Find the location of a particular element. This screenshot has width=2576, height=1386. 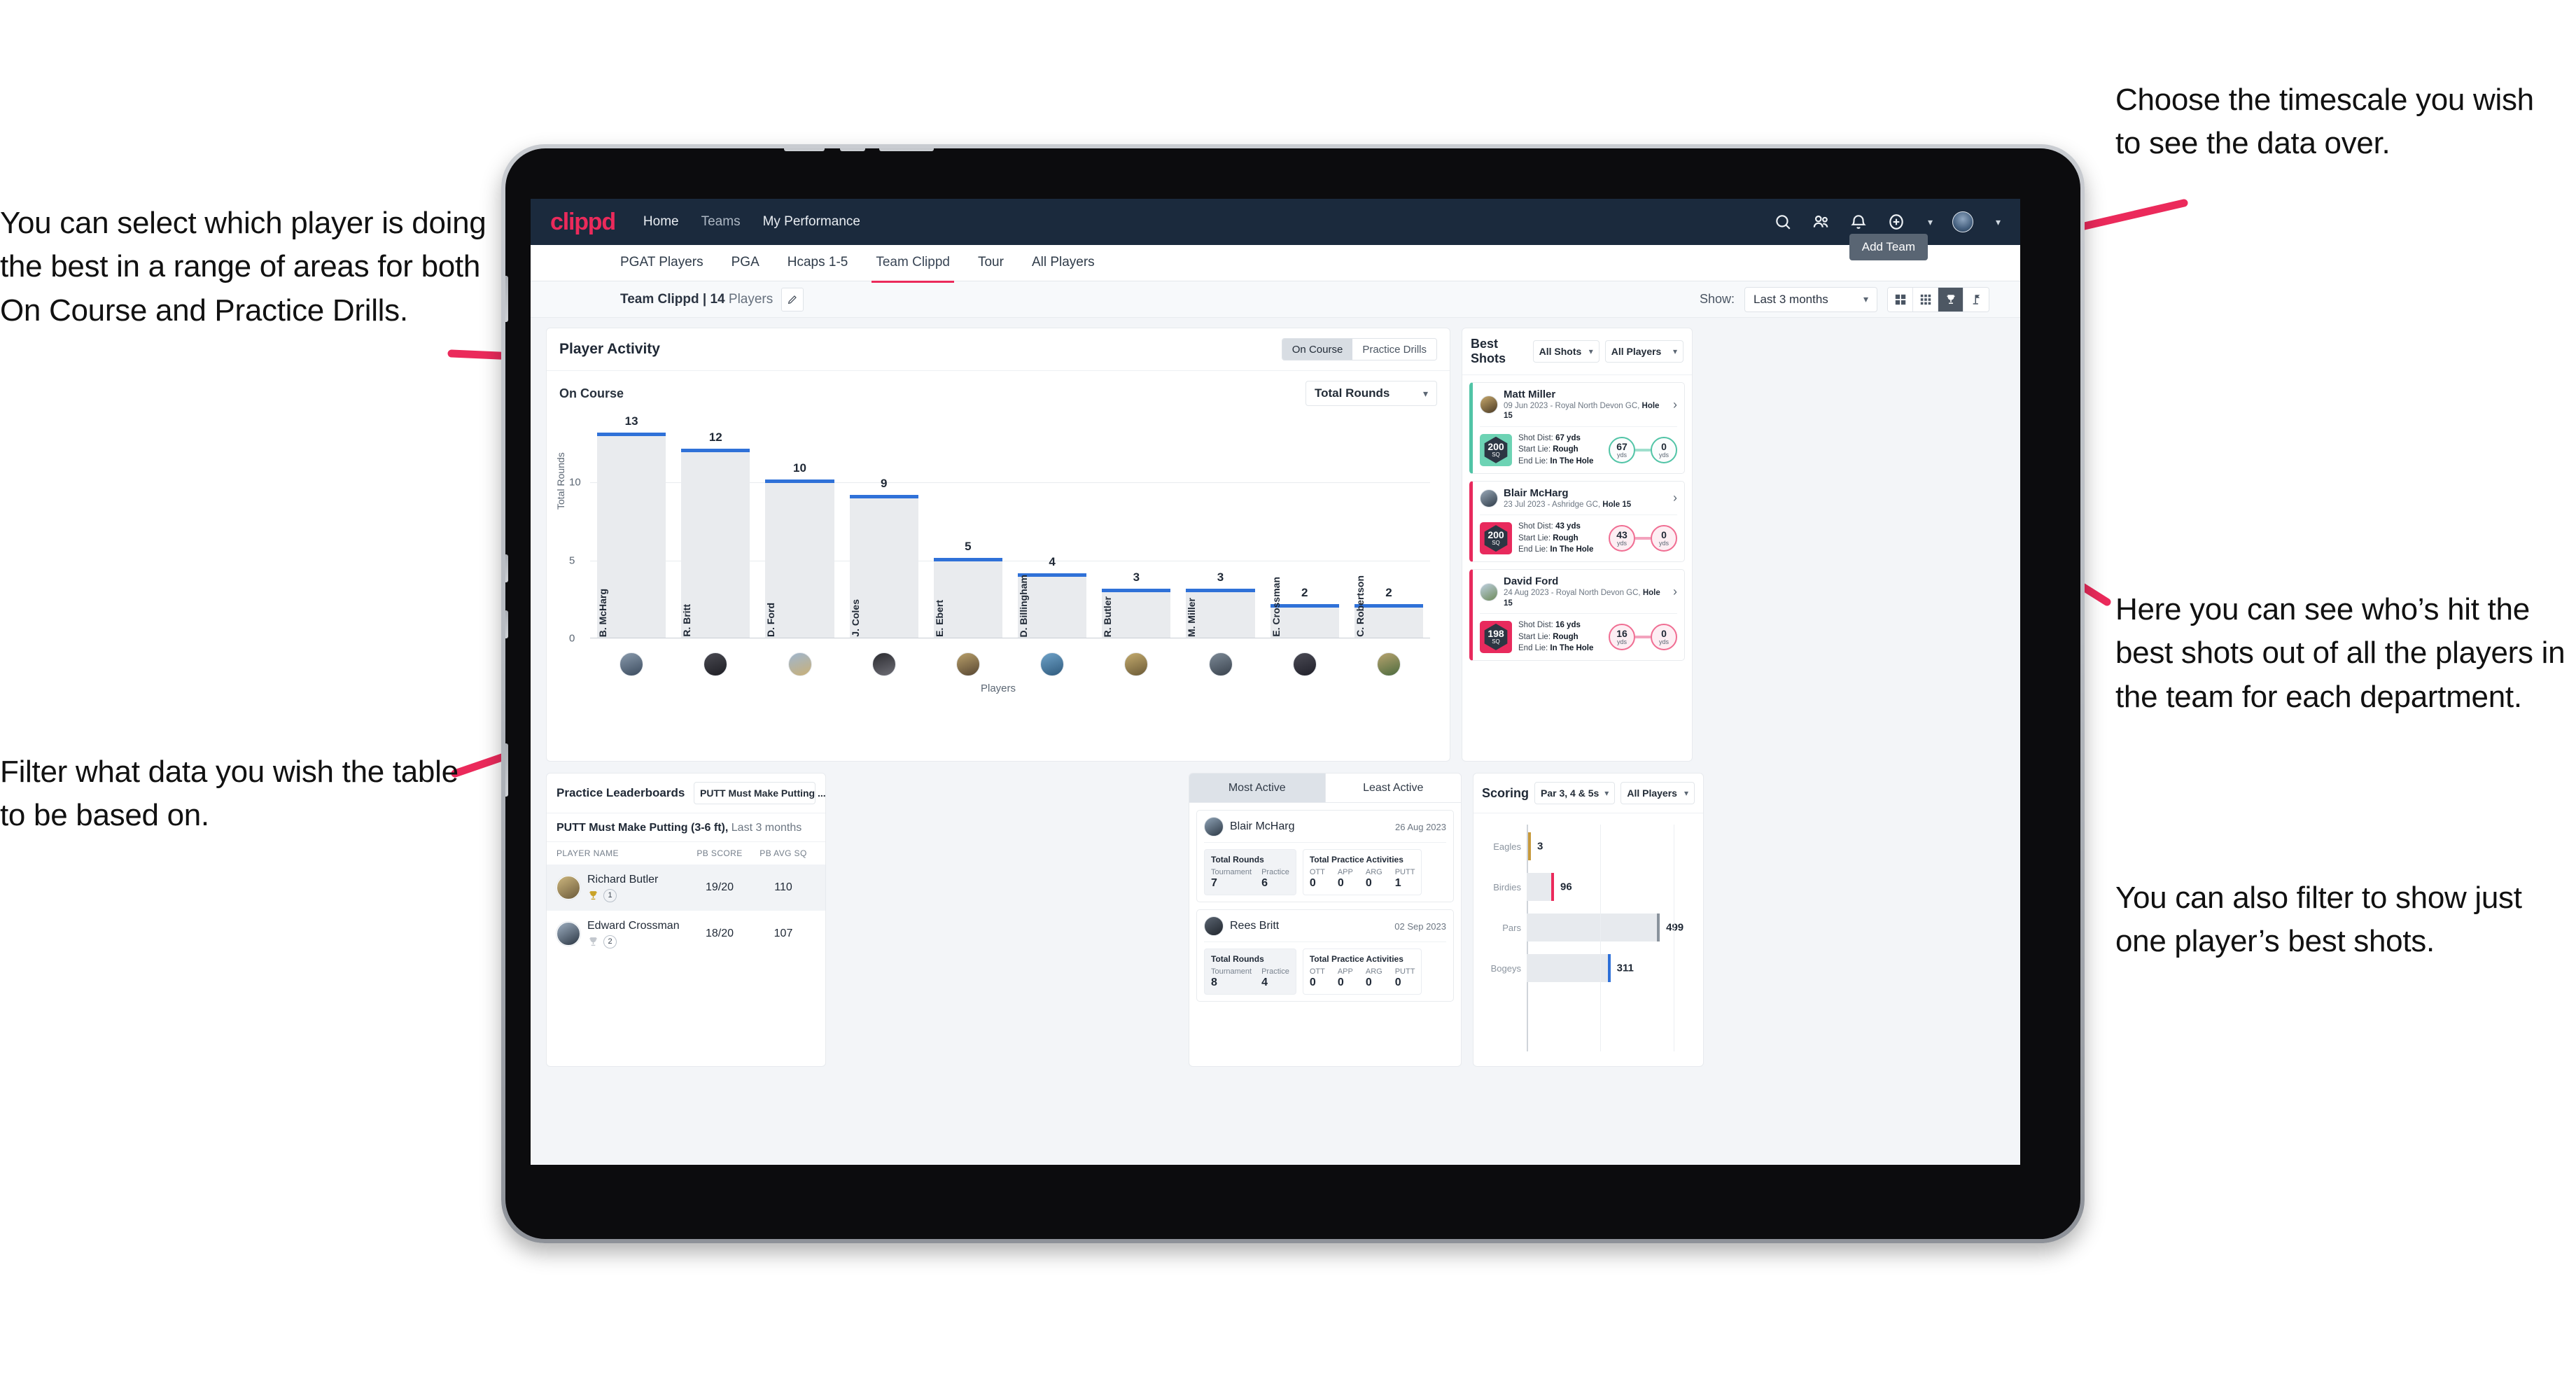

chart-bar-column: 3 M. Miller is located at coordinates (1220, 529).